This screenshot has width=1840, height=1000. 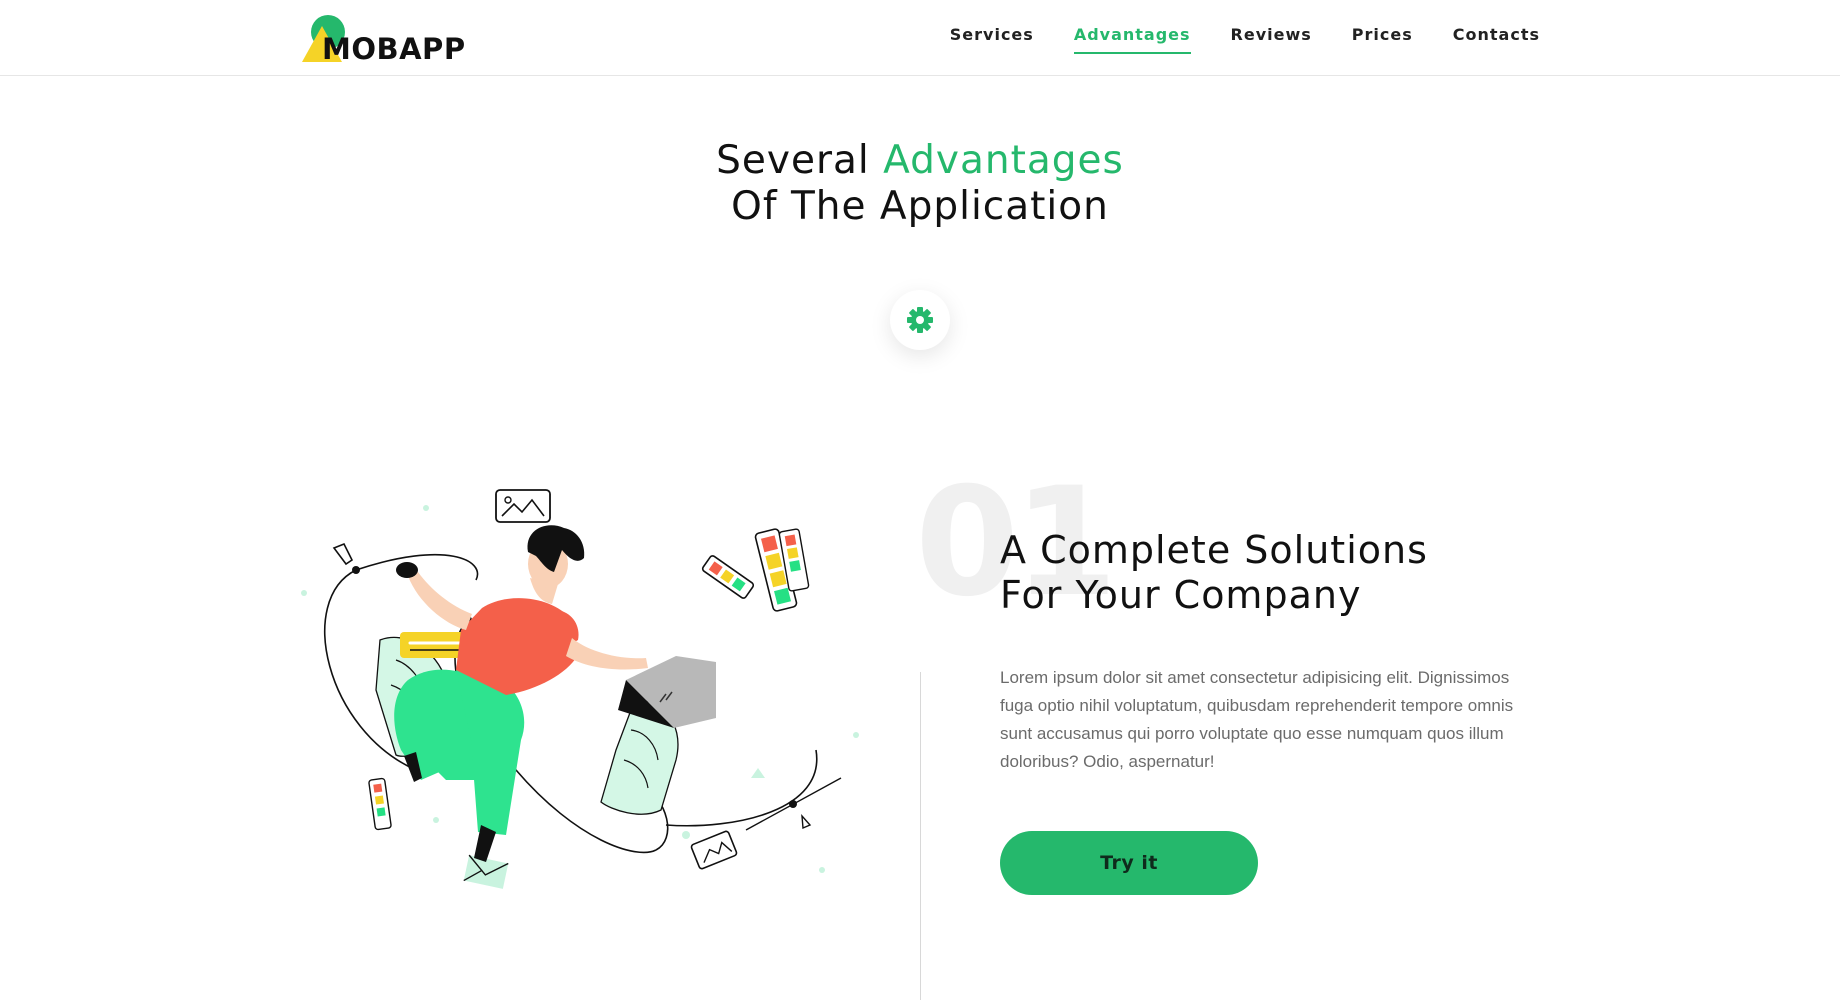 I want to click on person-laptop-illustration, so click(x=580, y=689).